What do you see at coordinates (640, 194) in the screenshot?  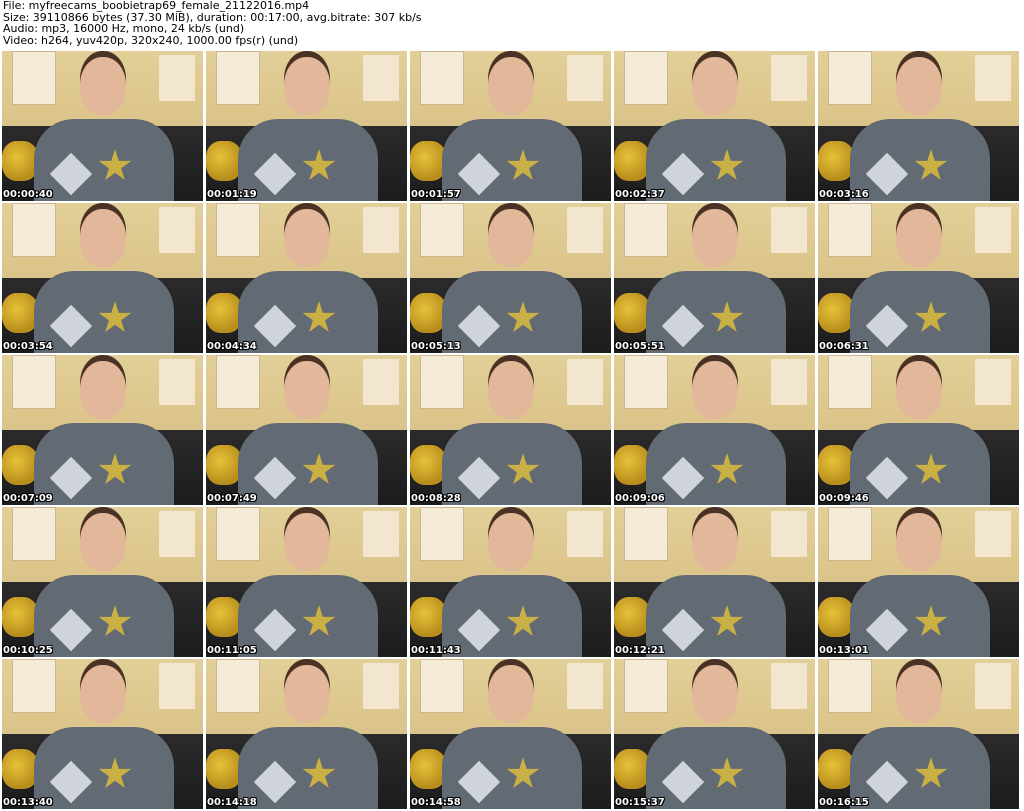 I see `frame-timestamp: 00:02:37` at bounding box center [640, 194].